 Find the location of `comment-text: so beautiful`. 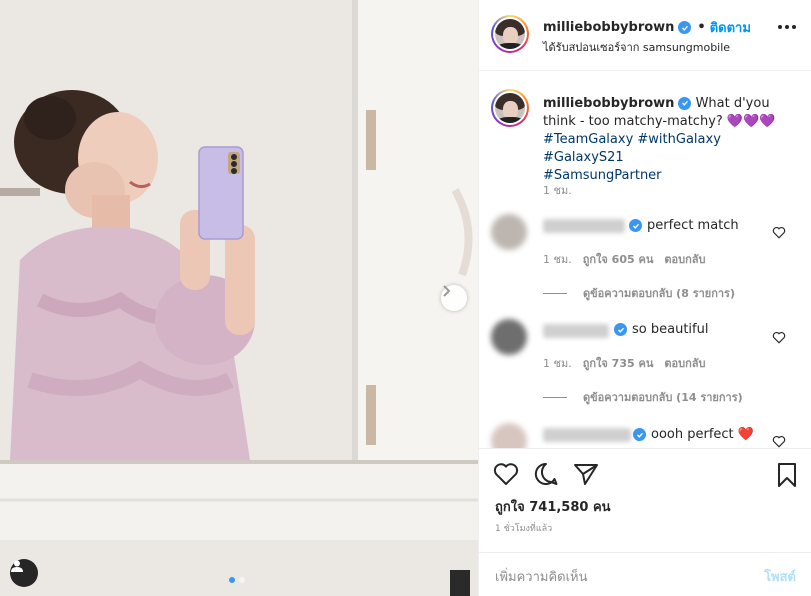

comment-text: so beautiful is located at coordinates (670, 329).